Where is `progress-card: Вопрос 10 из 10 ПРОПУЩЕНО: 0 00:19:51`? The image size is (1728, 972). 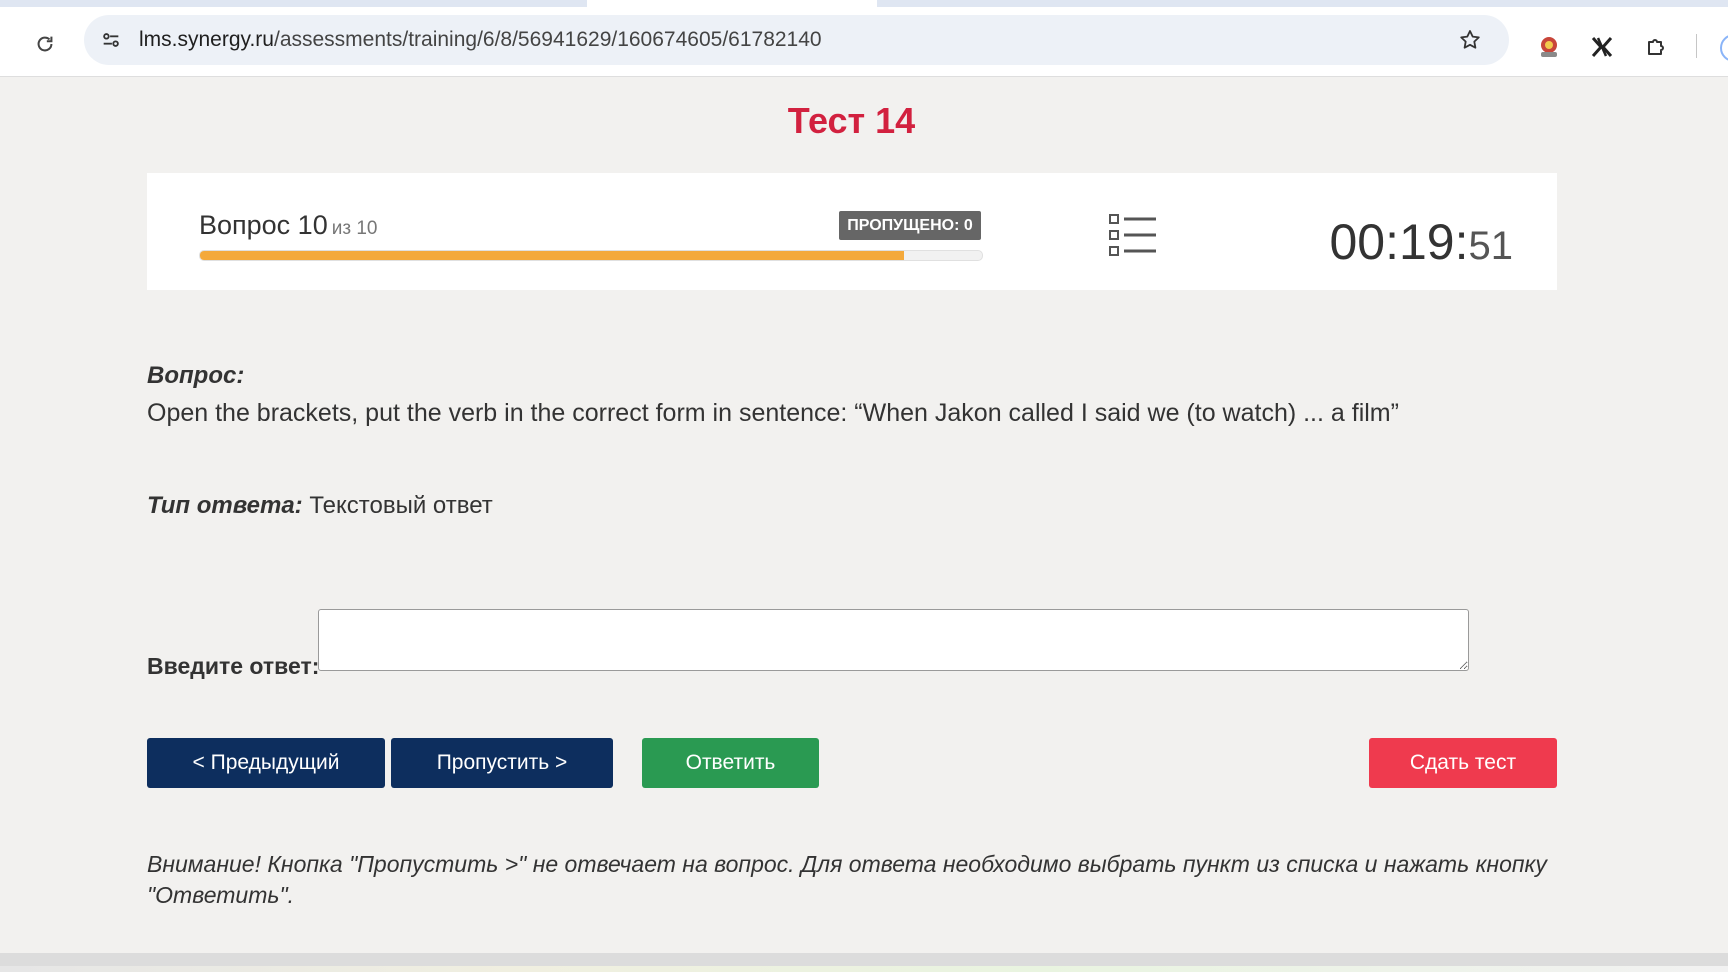 progress-card: Вопрос 10 из 10 ПРОПУЩЕНО: 0 00:19:51 is located at coordinates (852, 231).